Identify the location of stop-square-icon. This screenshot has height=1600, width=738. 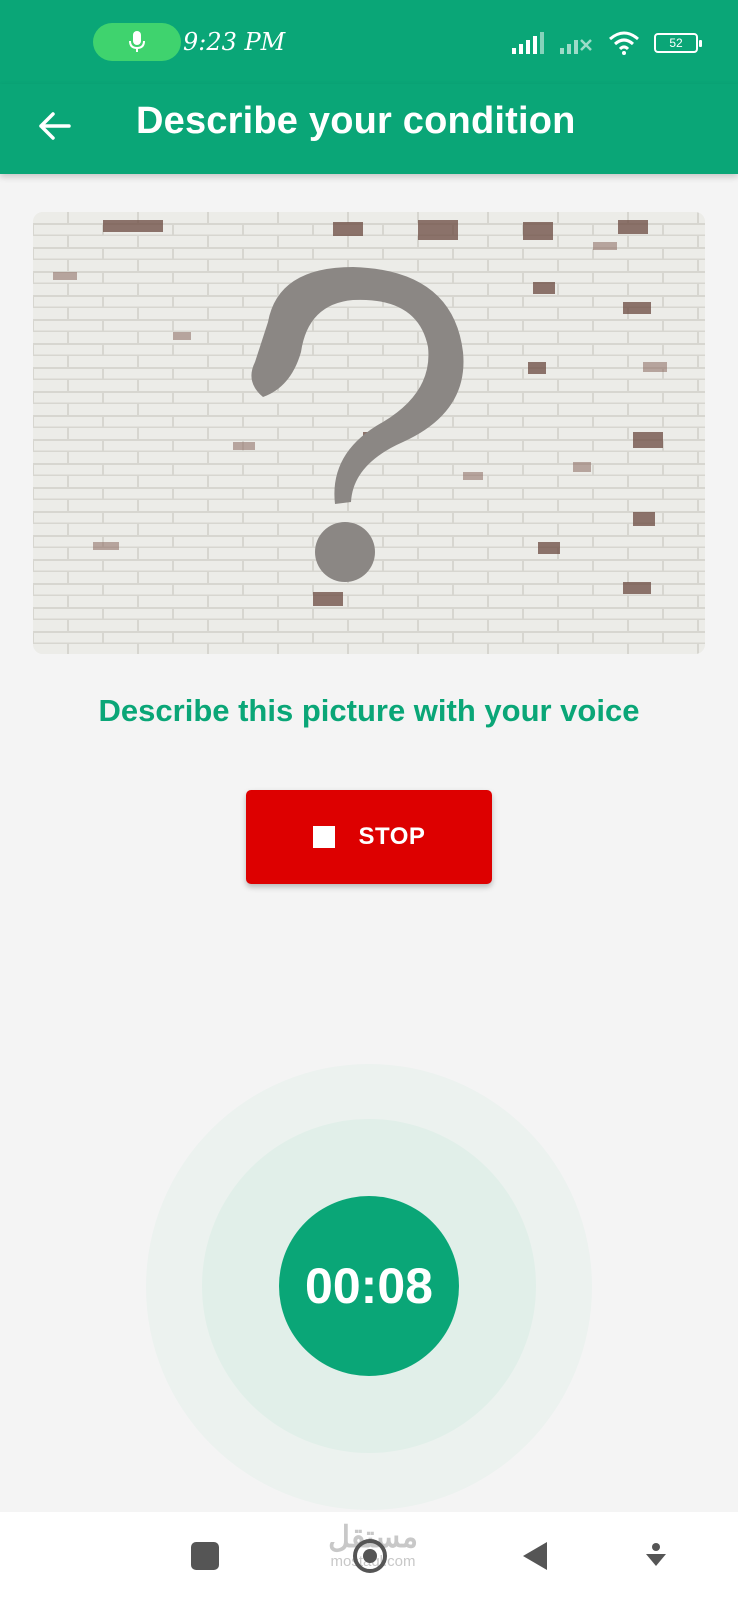
(323, 837).